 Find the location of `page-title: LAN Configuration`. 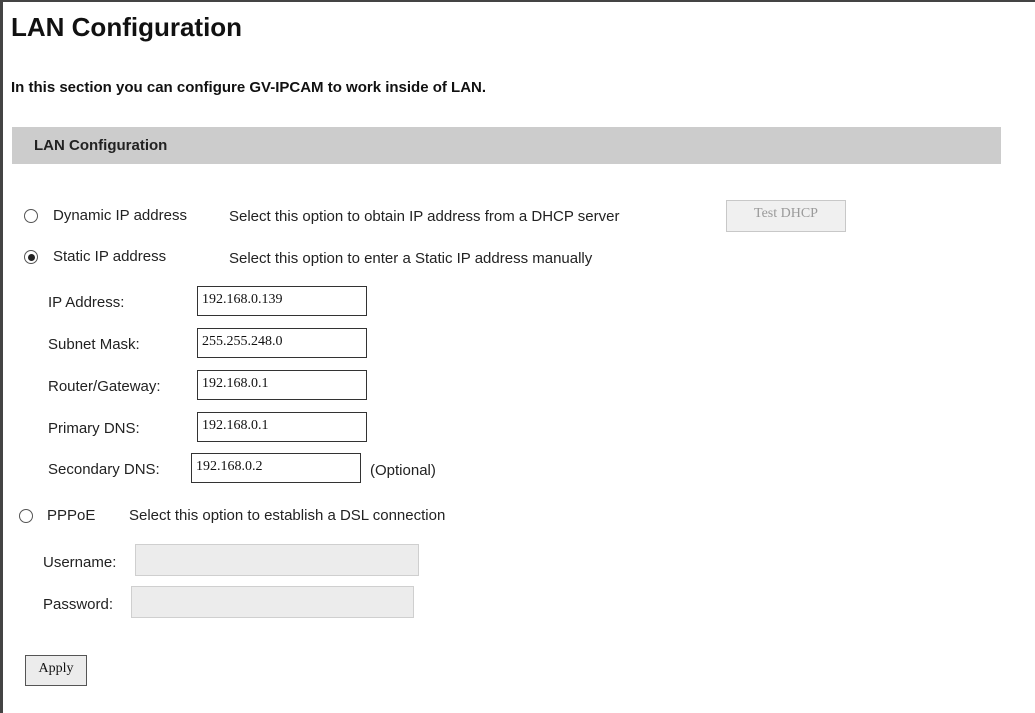

page-title: LAN Configuration is located at coordinates (127, 27).